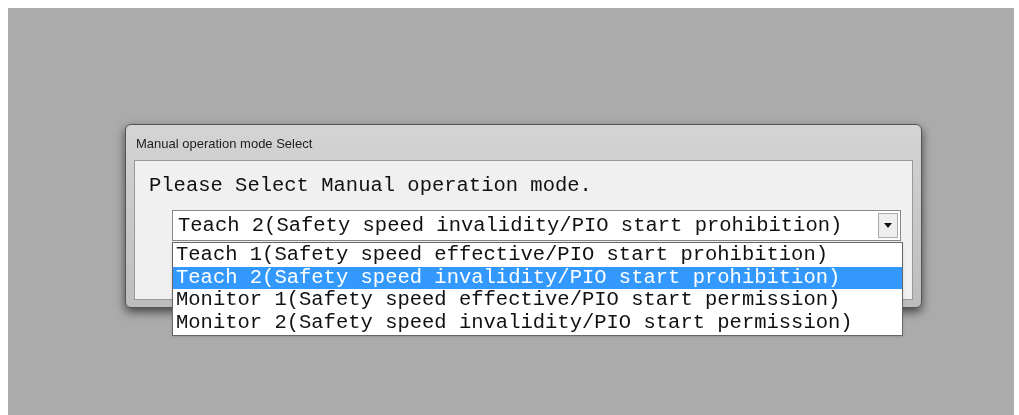  Describe the element at coordinates (224, 144) in the screenshot. I see `window-title: Manual operation mode Select` at that location.